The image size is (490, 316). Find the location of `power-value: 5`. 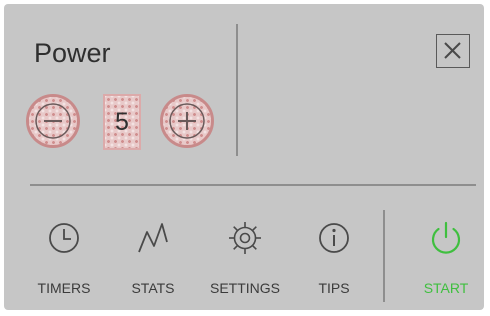

power-value: 5 is located at coordinates (122, 121).